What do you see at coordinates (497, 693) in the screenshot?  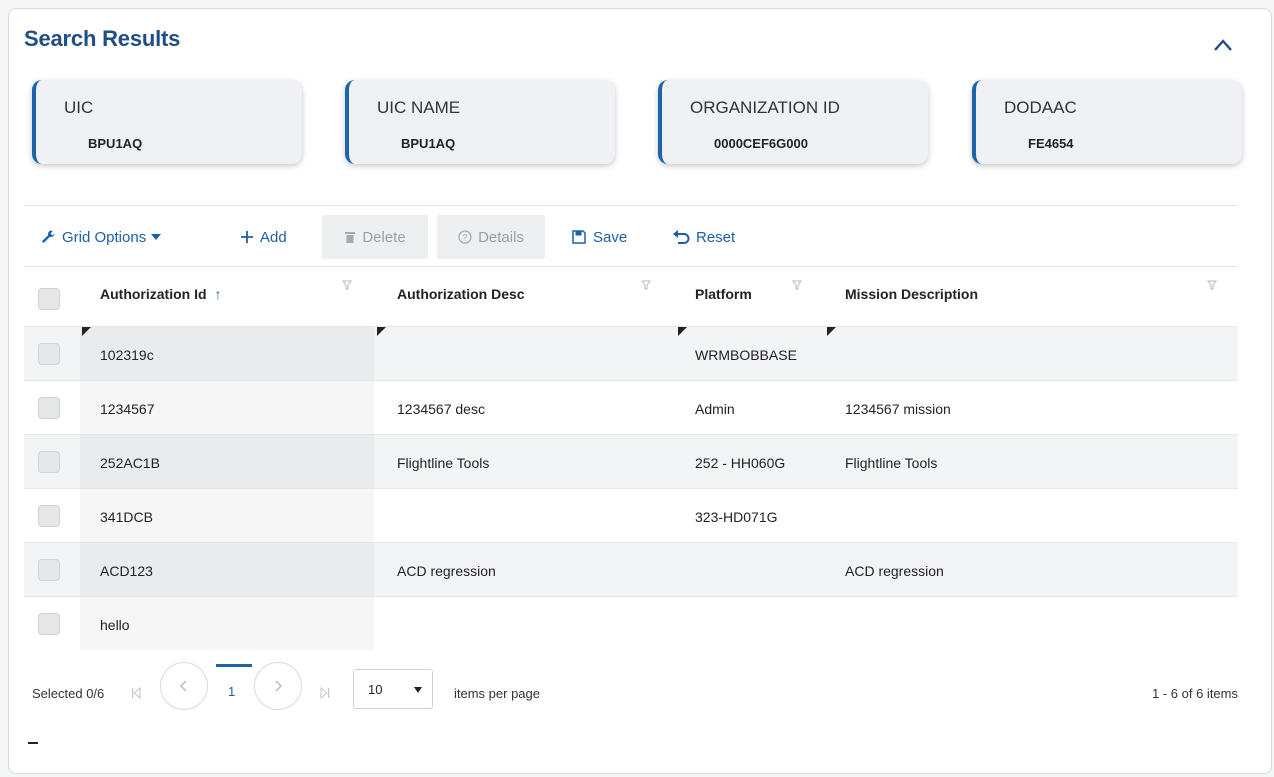 I see `items-per-page-label: items per page` at bounding box center [497, 693].